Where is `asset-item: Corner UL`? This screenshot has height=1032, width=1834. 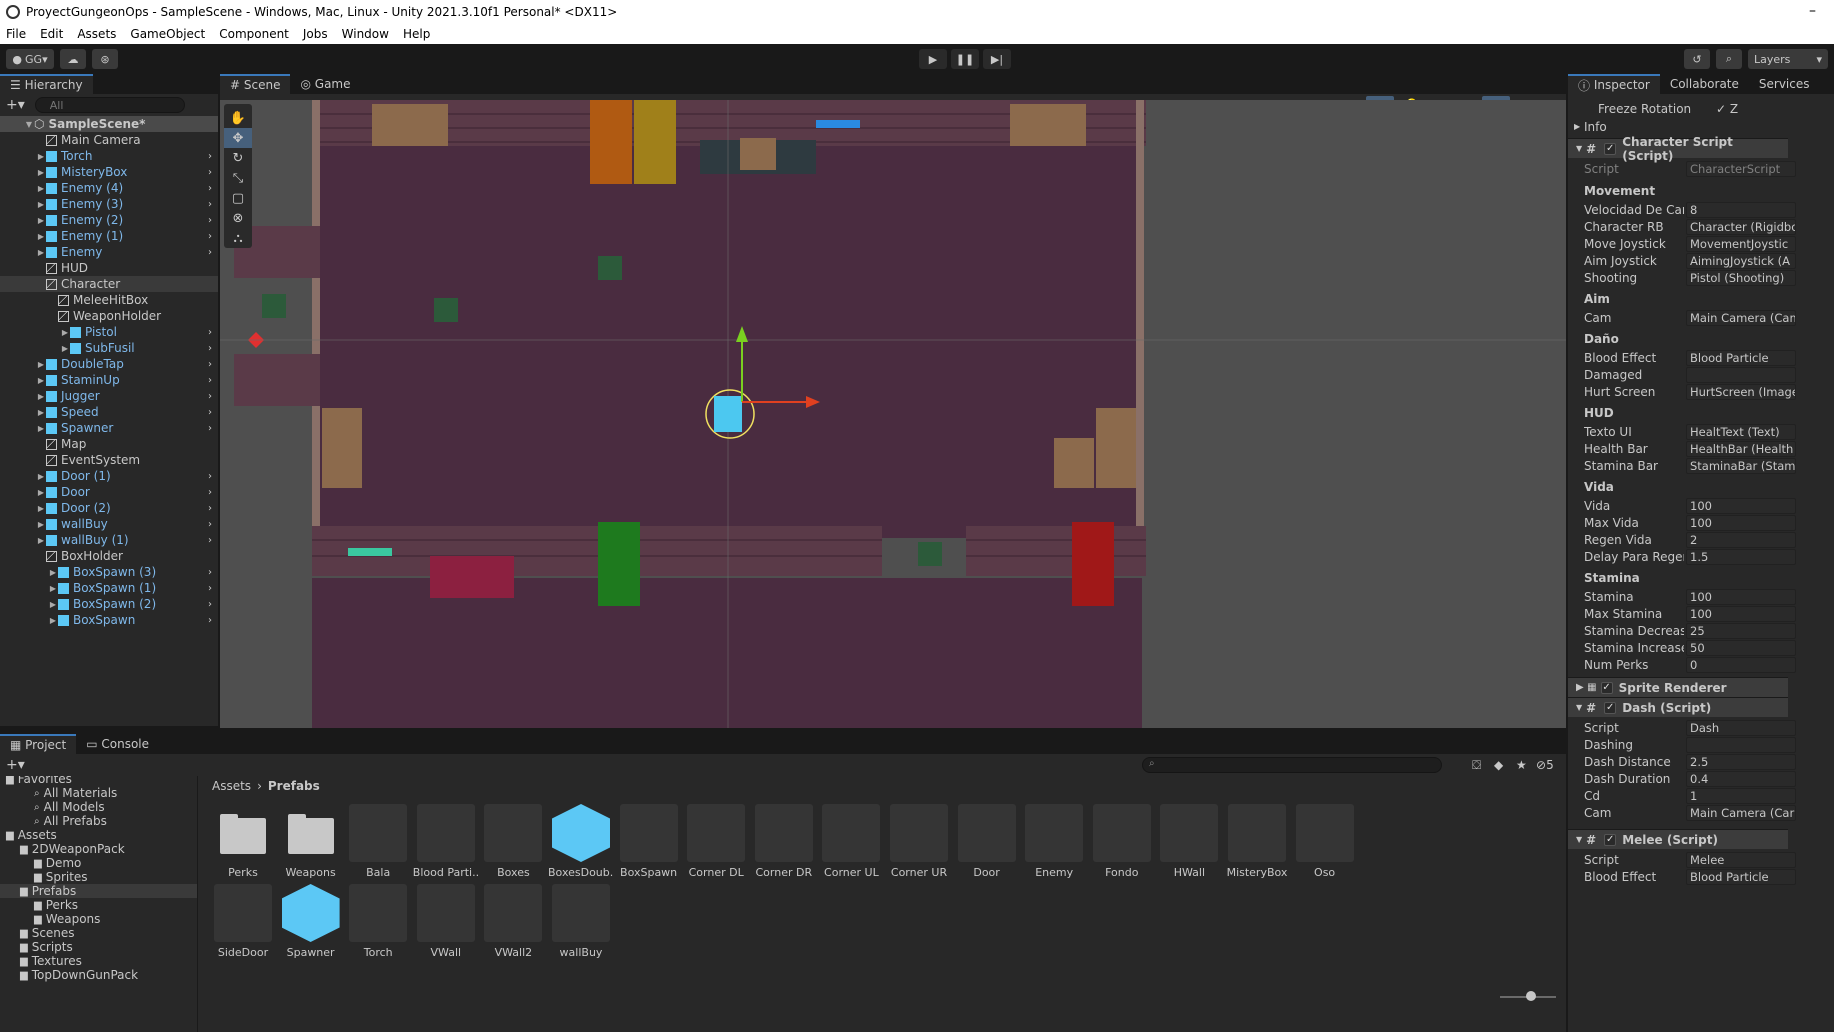 asset-item: Corner UL is located at coordinates (851, 841).